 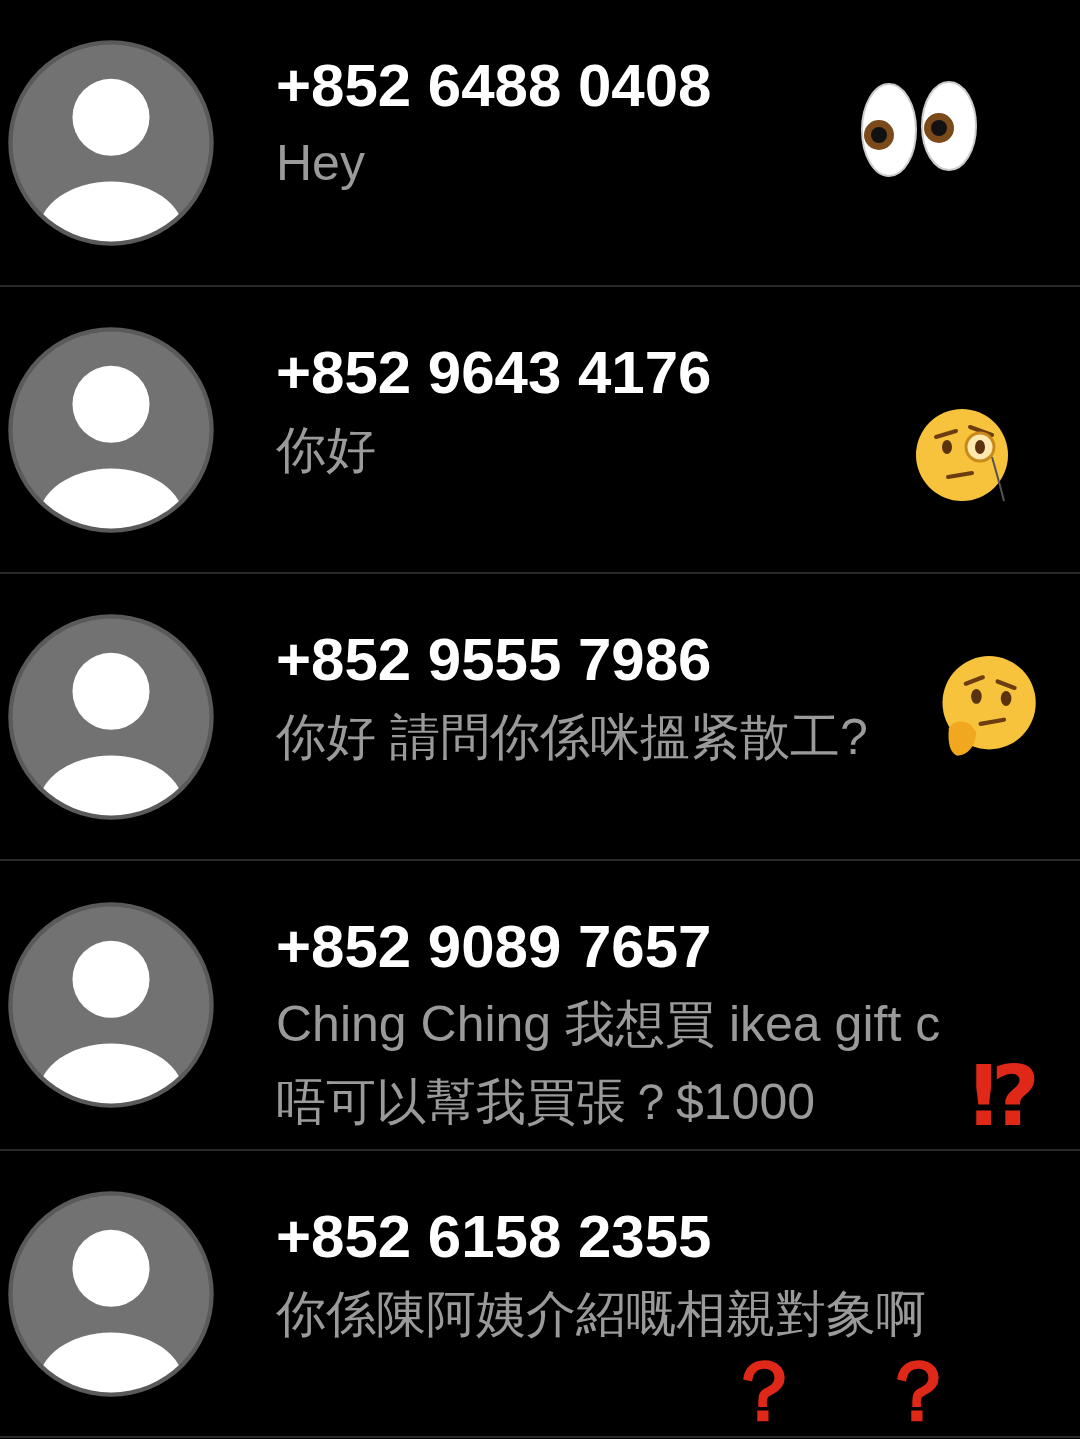 I want to click on phone-number: +852 9555 7986, so click(x=494, y=660).